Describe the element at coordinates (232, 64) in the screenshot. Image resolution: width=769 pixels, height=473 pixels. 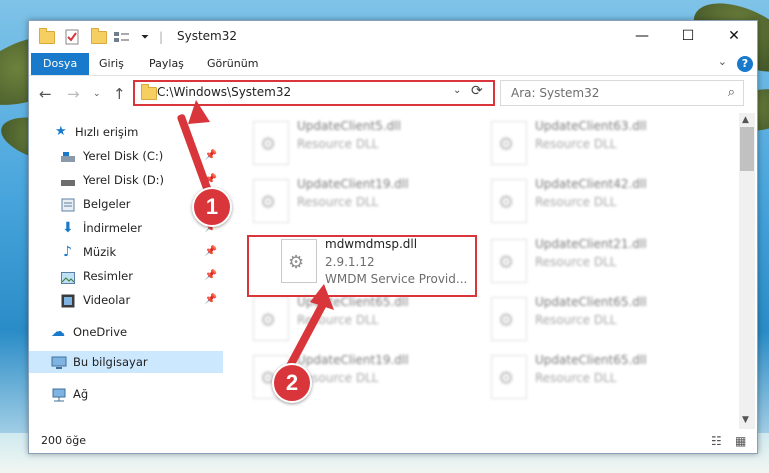
I see `tab-gorunum: Görünüm` at that location.